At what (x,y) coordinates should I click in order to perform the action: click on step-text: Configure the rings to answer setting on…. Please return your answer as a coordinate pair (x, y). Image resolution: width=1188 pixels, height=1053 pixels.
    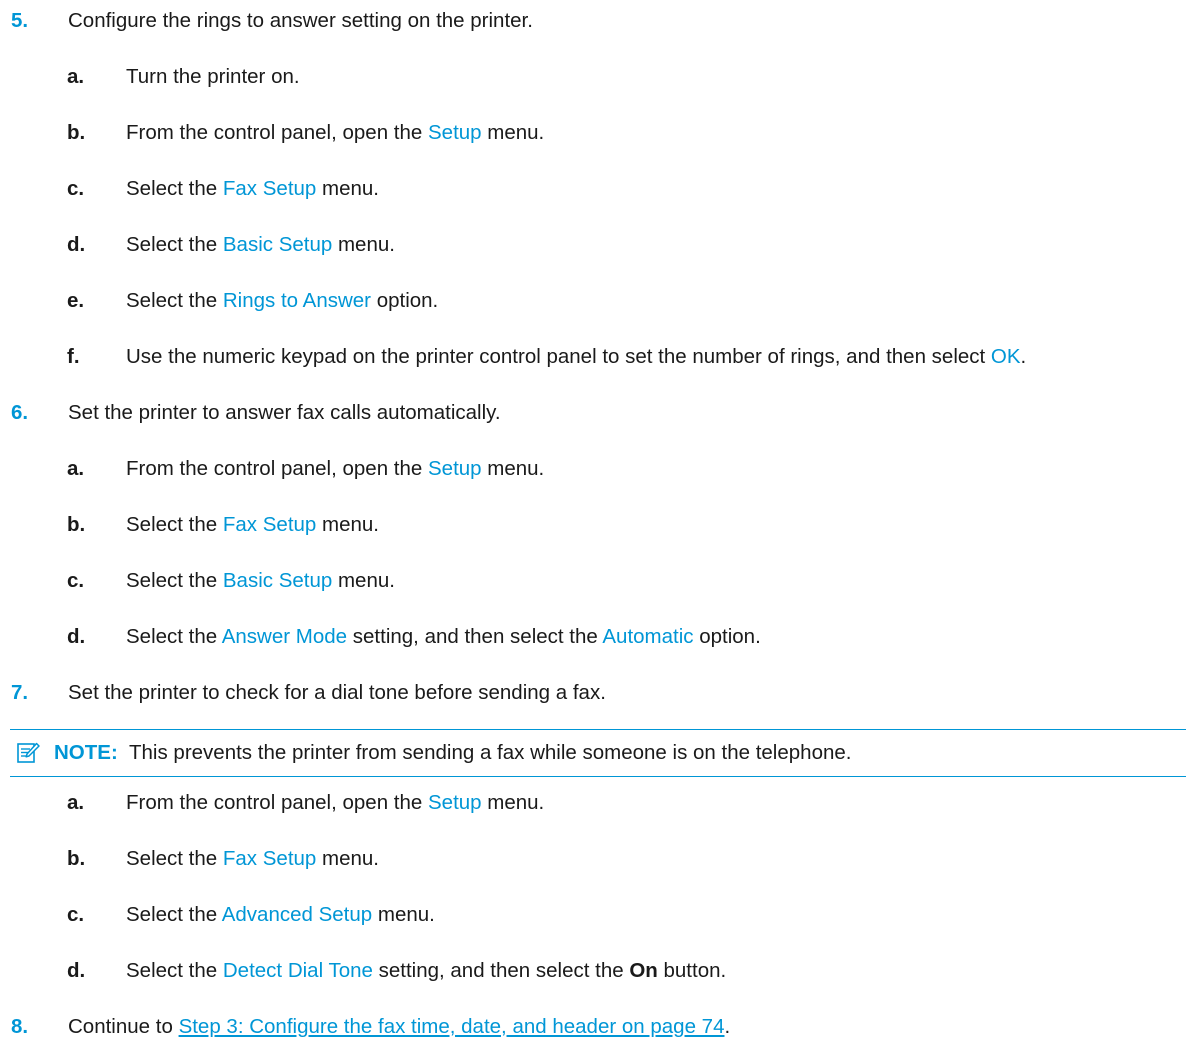
    Looking at the image, I should click on (300, 20).